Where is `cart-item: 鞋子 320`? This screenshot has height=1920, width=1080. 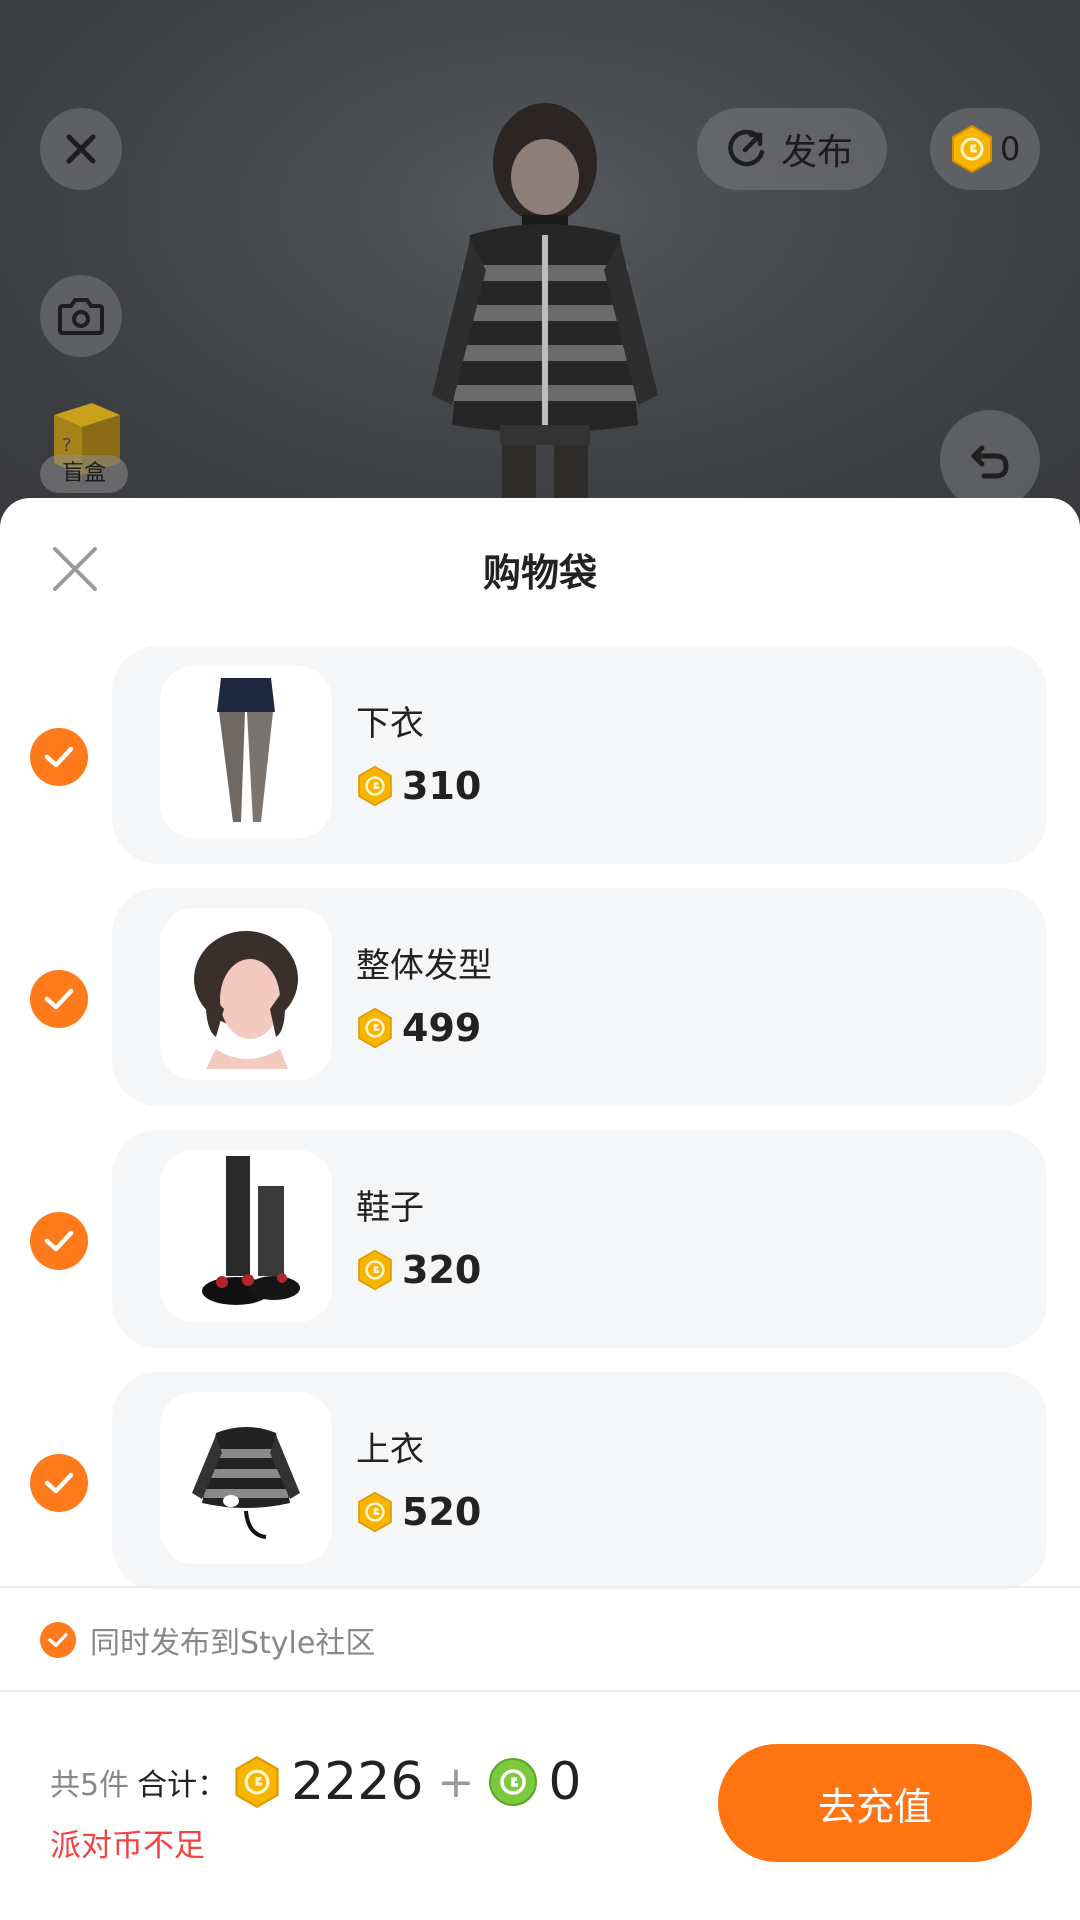 cart-item: 鞋子 320 is located at coordinates (540, 1239).